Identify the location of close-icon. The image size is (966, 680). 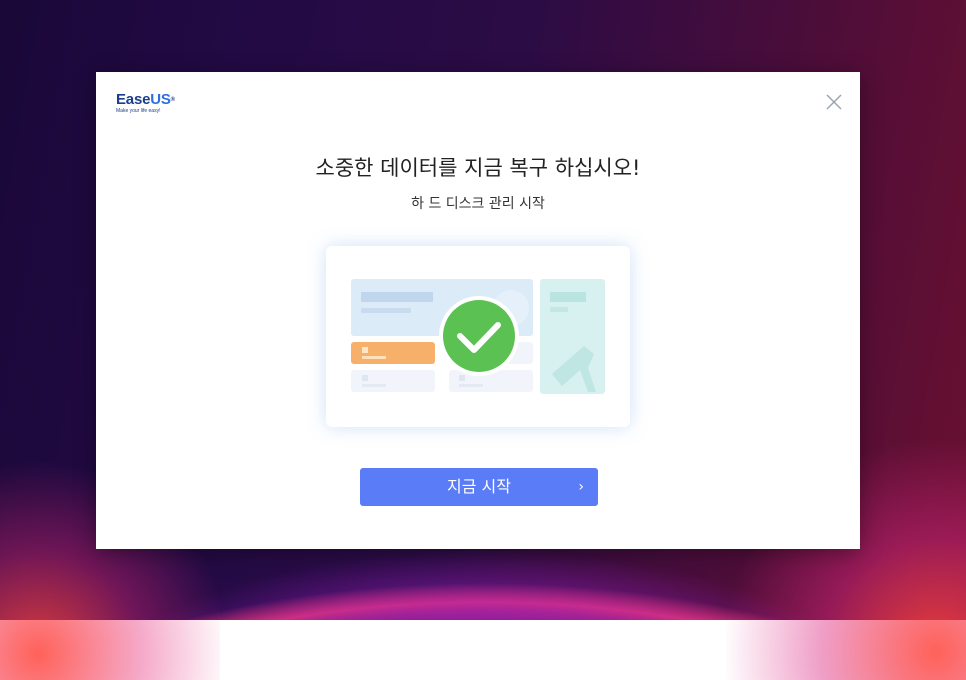
(834, 102).